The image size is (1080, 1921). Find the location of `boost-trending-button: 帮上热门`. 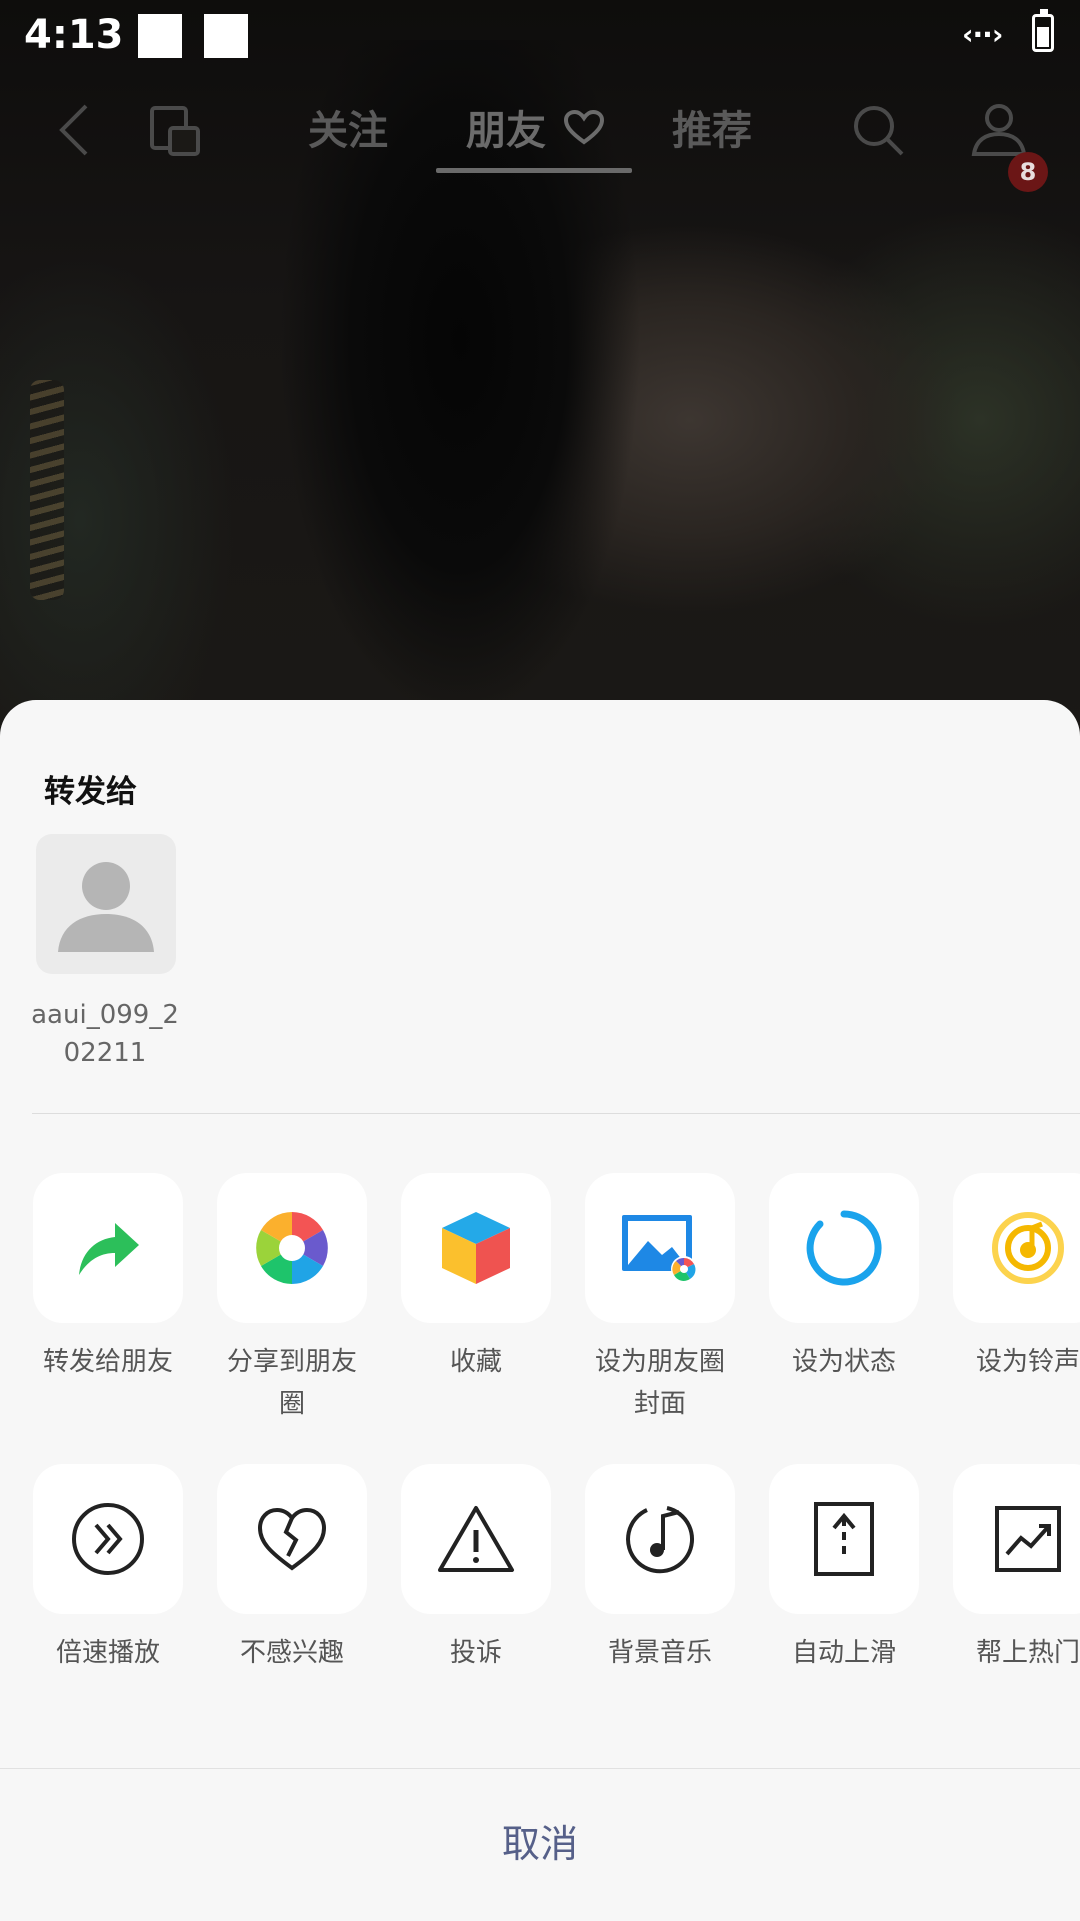

boost-trending-button: 帮上热门 is located at coordinates (1016, 1569).